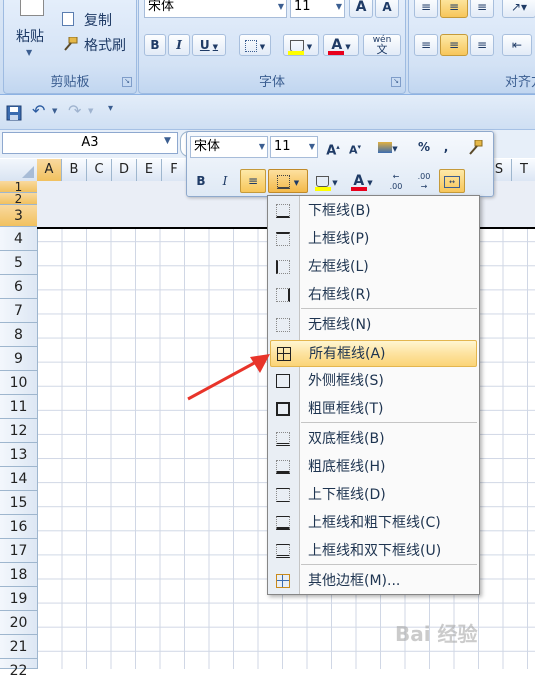 This screenshot has width=535, height=683. Describe the element at coordinates (341, 45) in the screenshot. I see `font-color-button: A ▼` at that location.